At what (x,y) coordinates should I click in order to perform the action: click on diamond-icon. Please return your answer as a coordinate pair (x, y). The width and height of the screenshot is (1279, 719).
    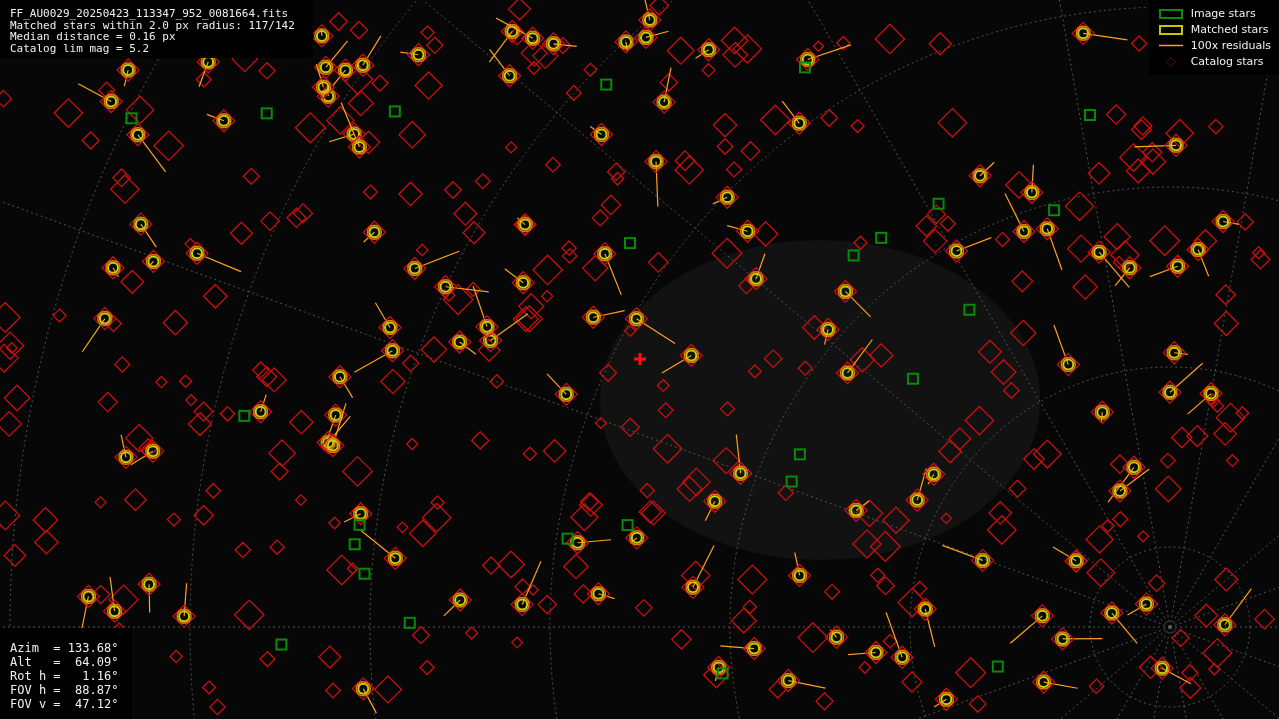
    Looking at the image, I should click on (1170, 61).